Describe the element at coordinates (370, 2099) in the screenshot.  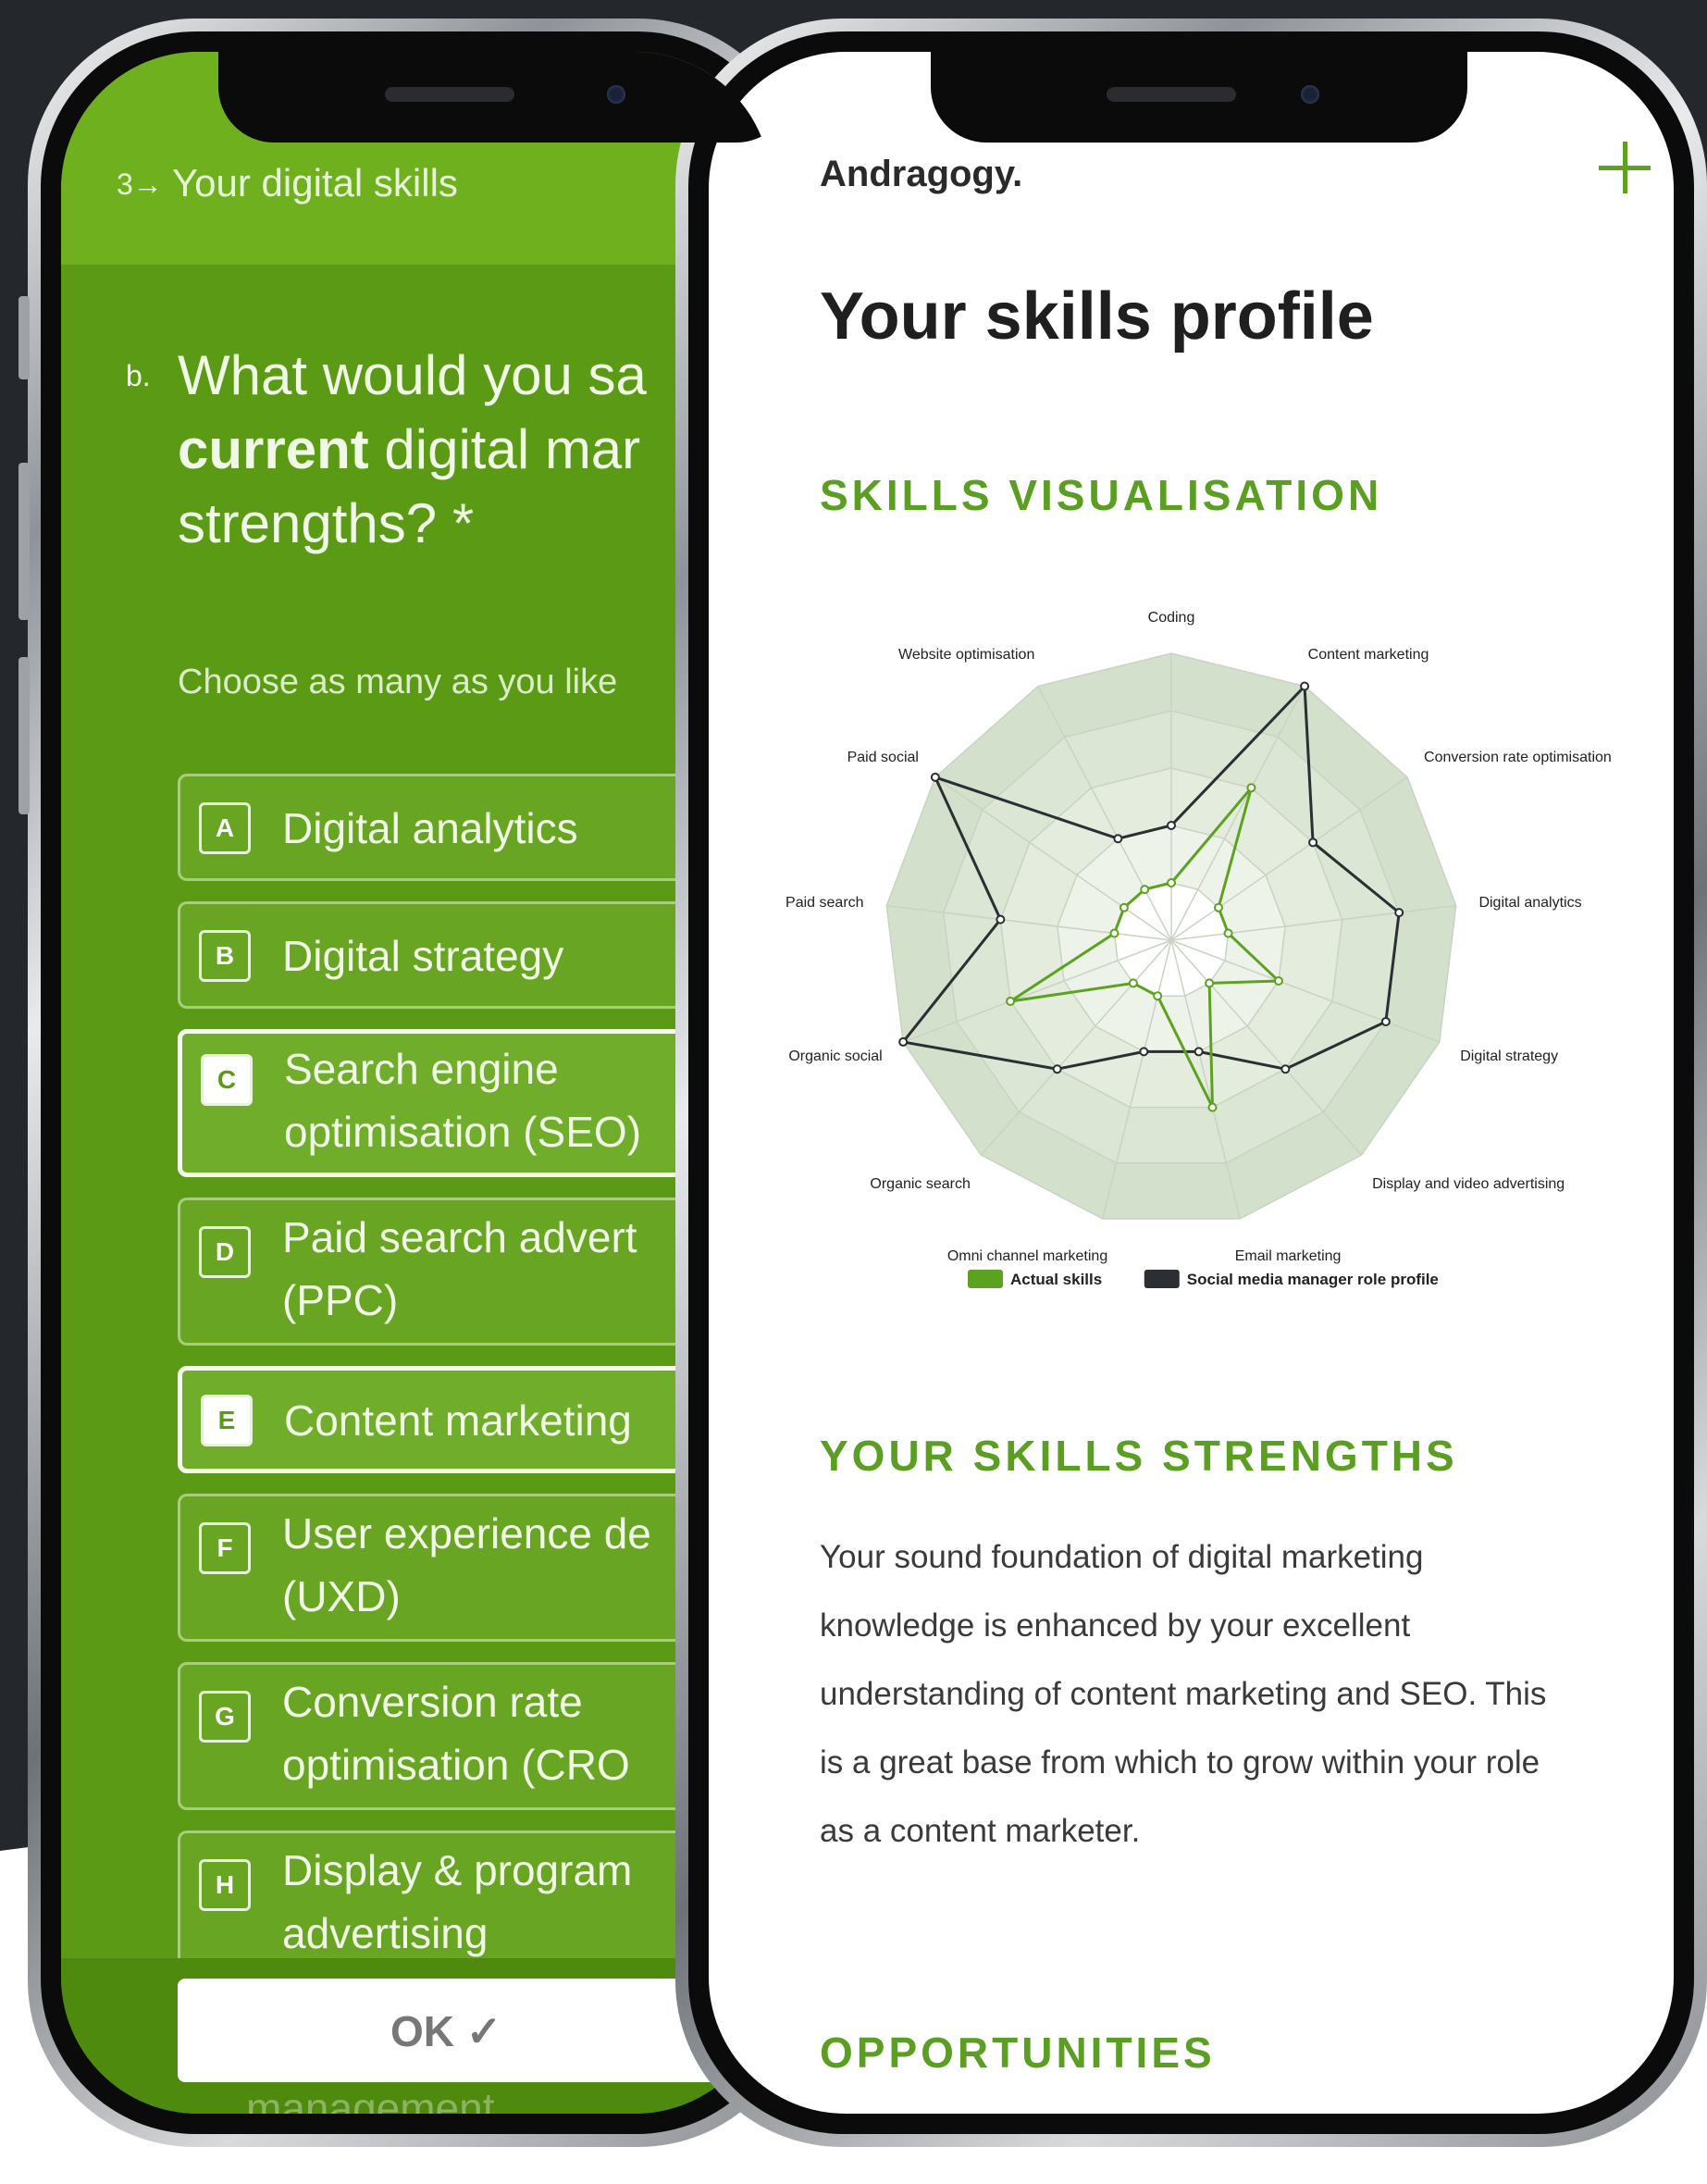
I see `hidden-option-text: management` at that location.